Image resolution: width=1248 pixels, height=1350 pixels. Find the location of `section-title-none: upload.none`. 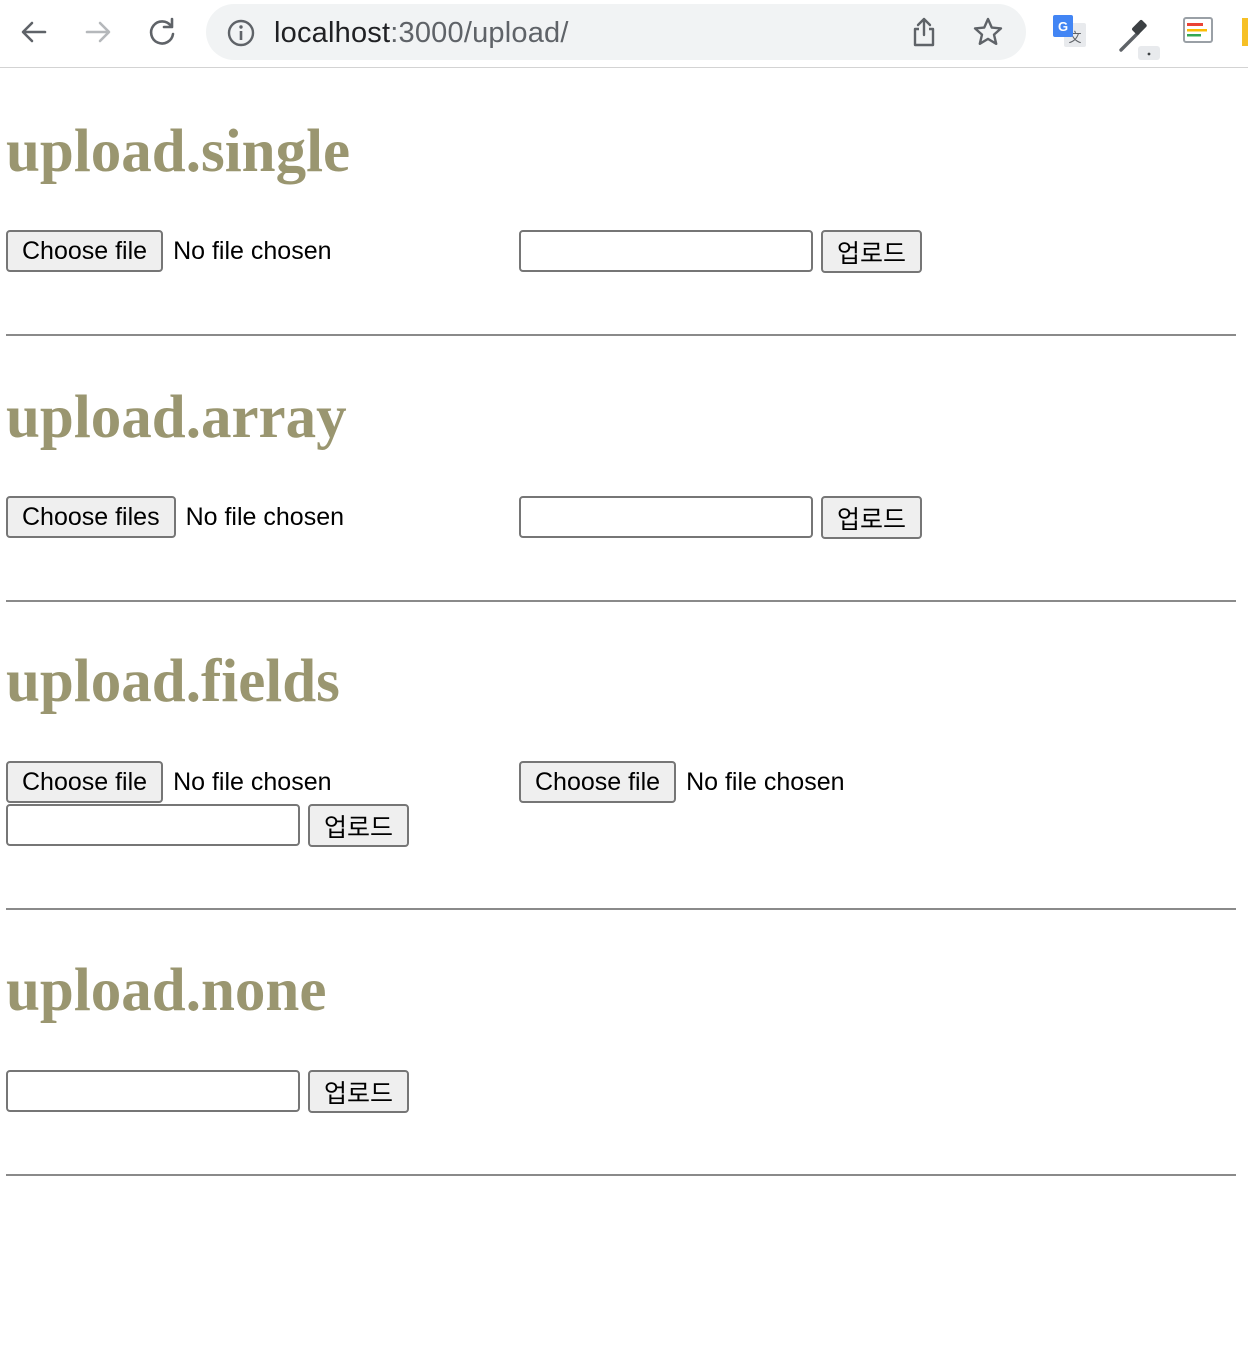

section-title-none: upload.none is located at coordinates (166, 990).